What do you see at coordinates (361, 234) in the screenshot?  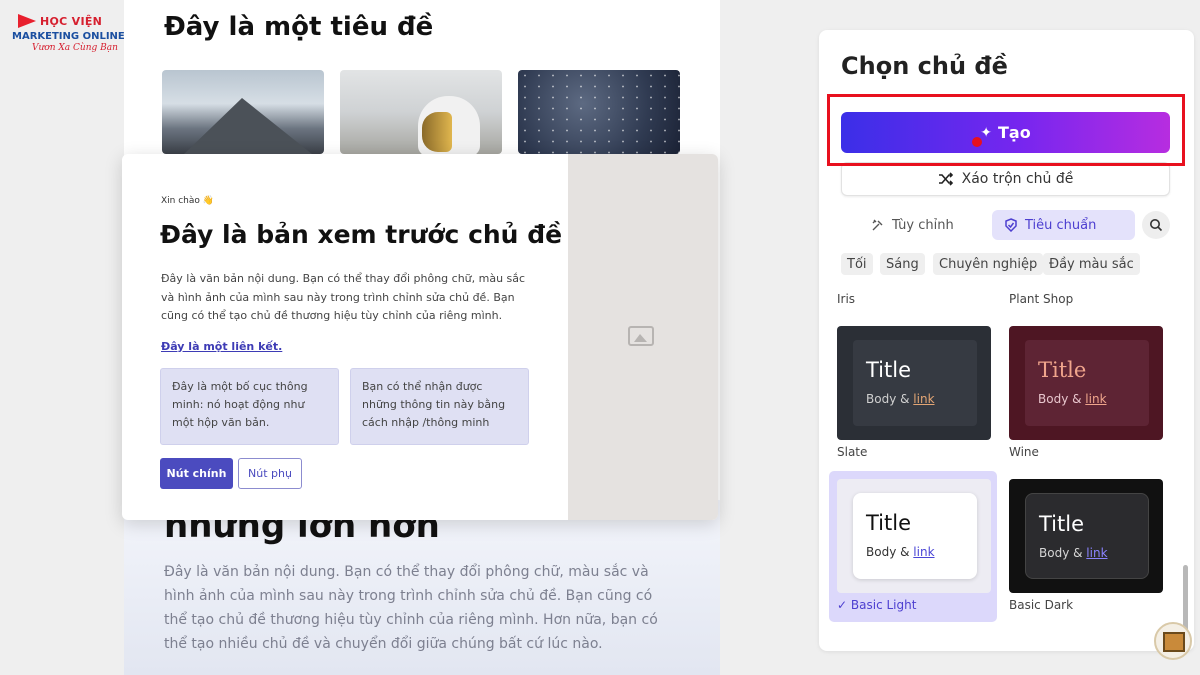 I see `preview-title: Đây là bản xem trước chủ đề` at bounding box center [361, 234].